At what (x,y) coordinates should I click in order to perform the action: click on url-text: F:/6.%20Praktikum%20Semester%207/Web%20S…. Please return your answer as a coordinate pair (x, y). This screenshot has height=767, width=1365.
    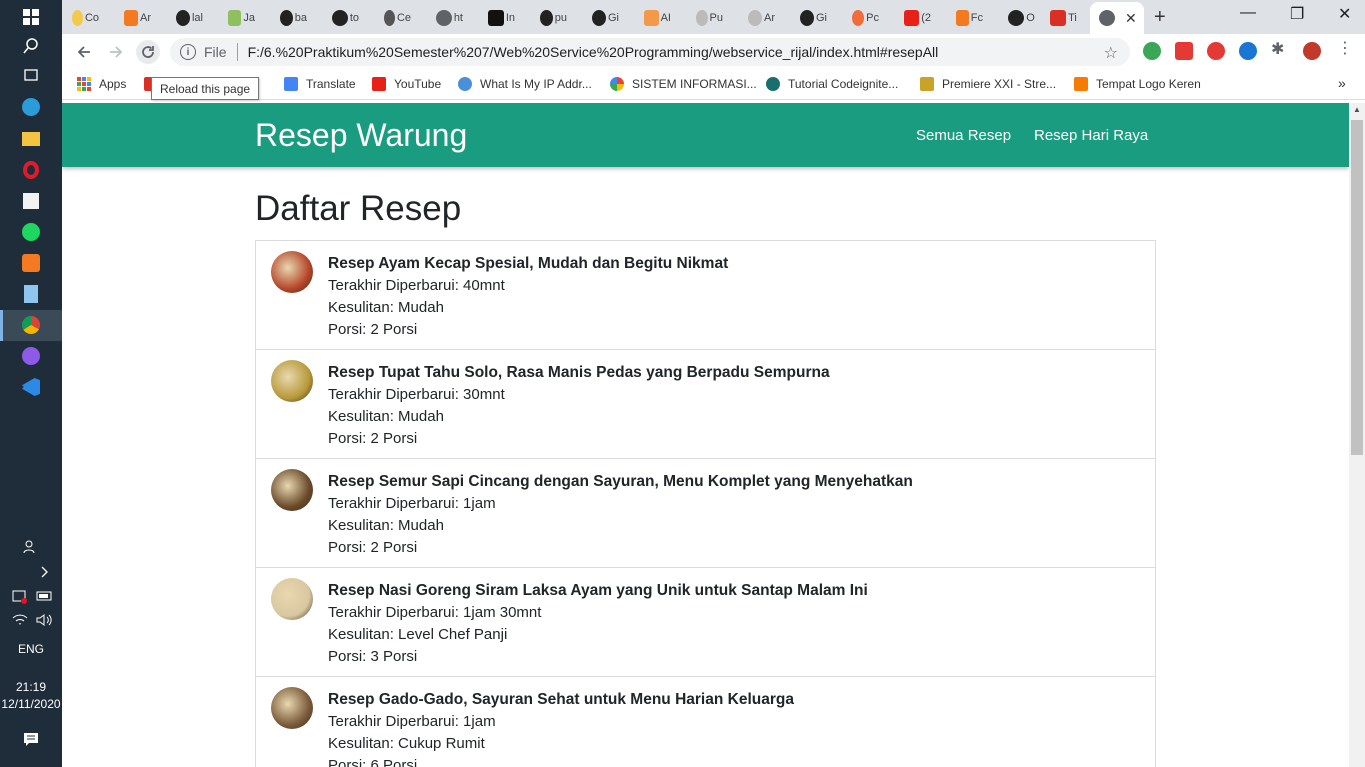
    Looking at the image, I should click on (593, 52).